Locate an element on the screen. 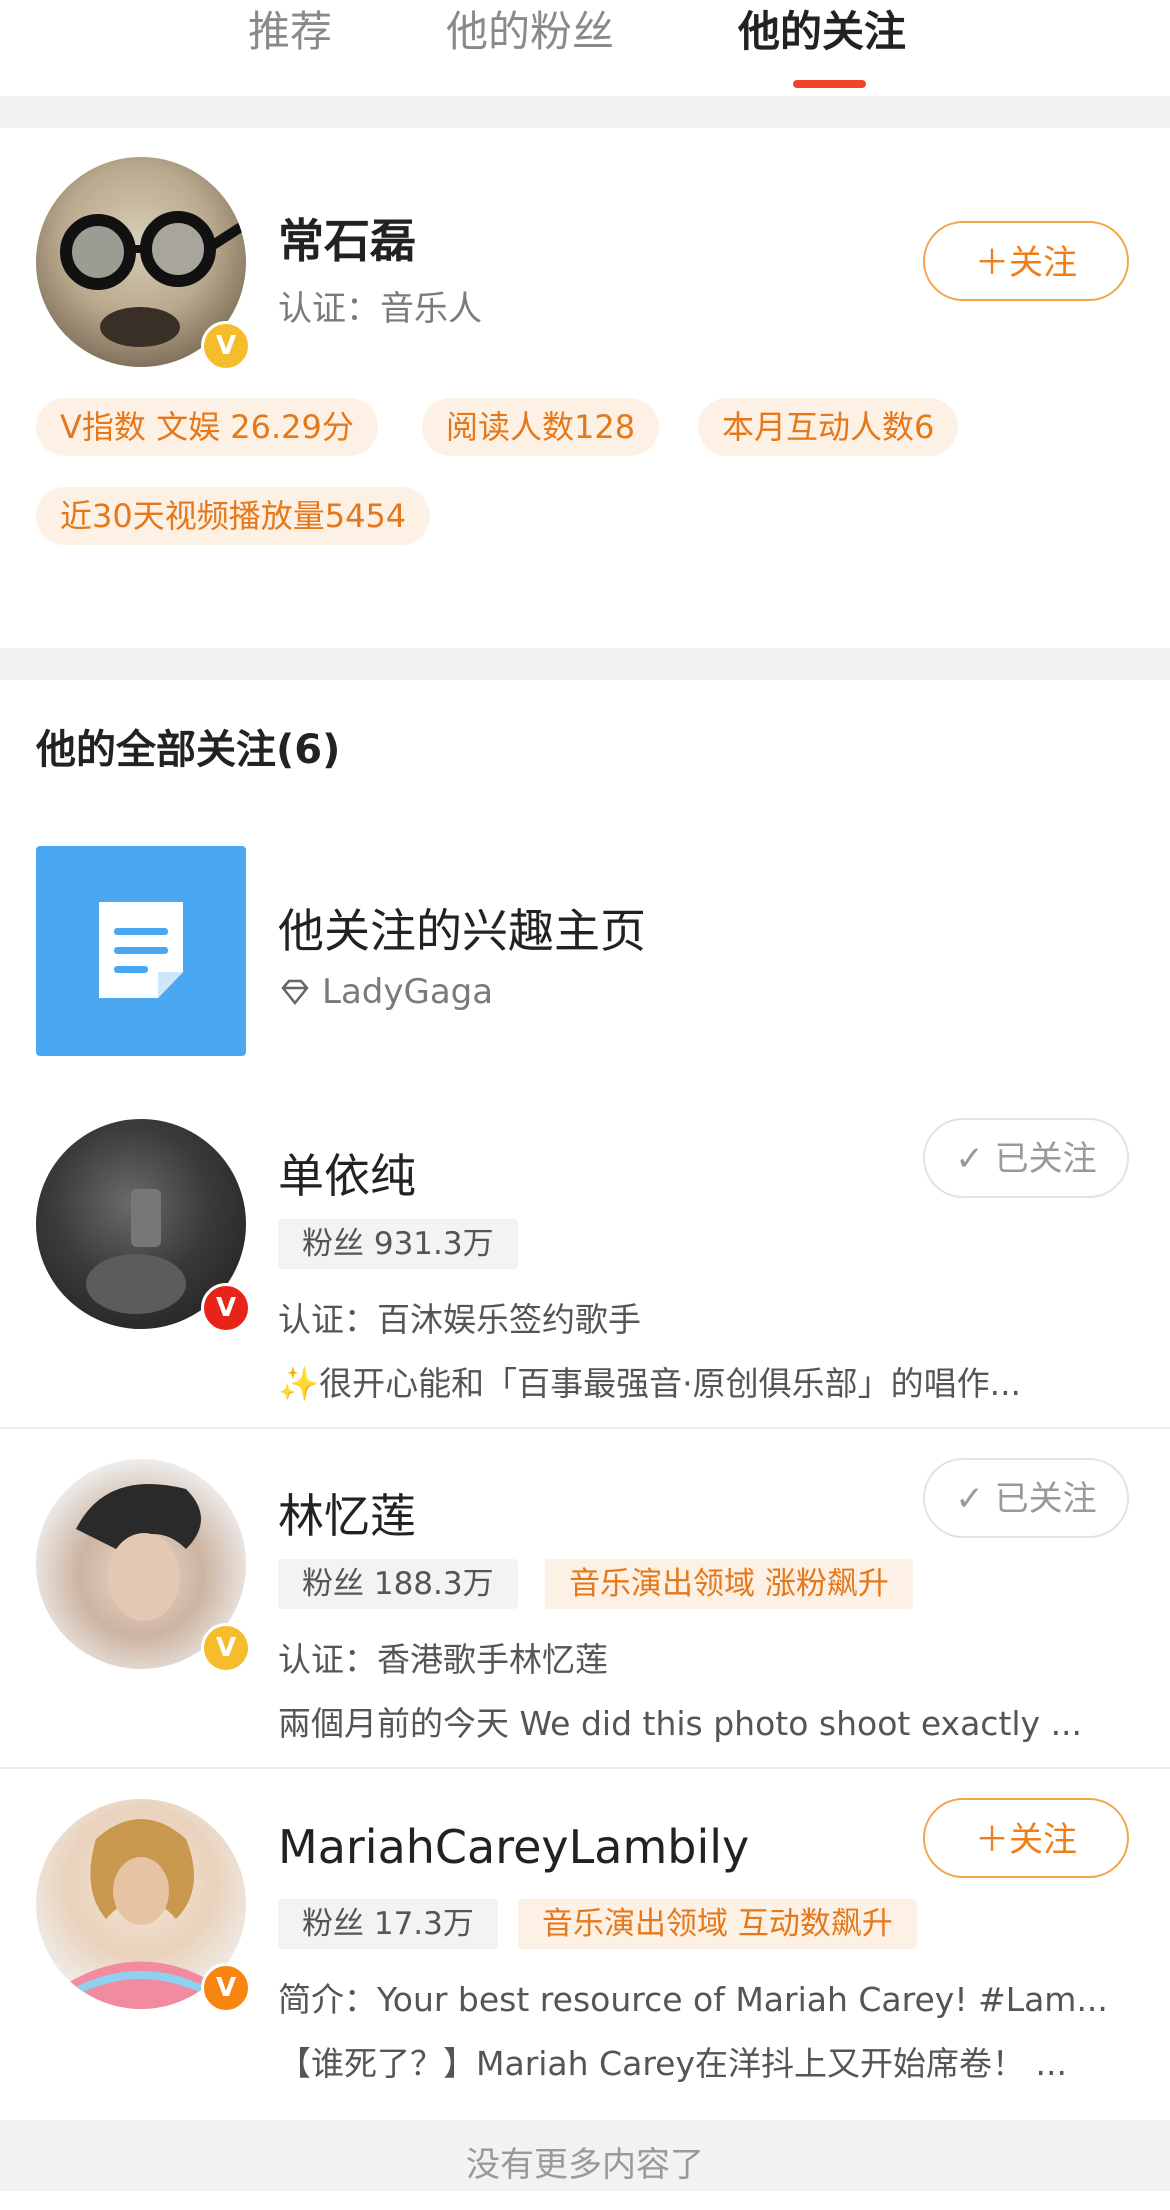 The height and width of the screenshot is (2210, 1170). verification-text: 认证：百沐娱乐签约歌手 is located at coordinates (459, 1319).